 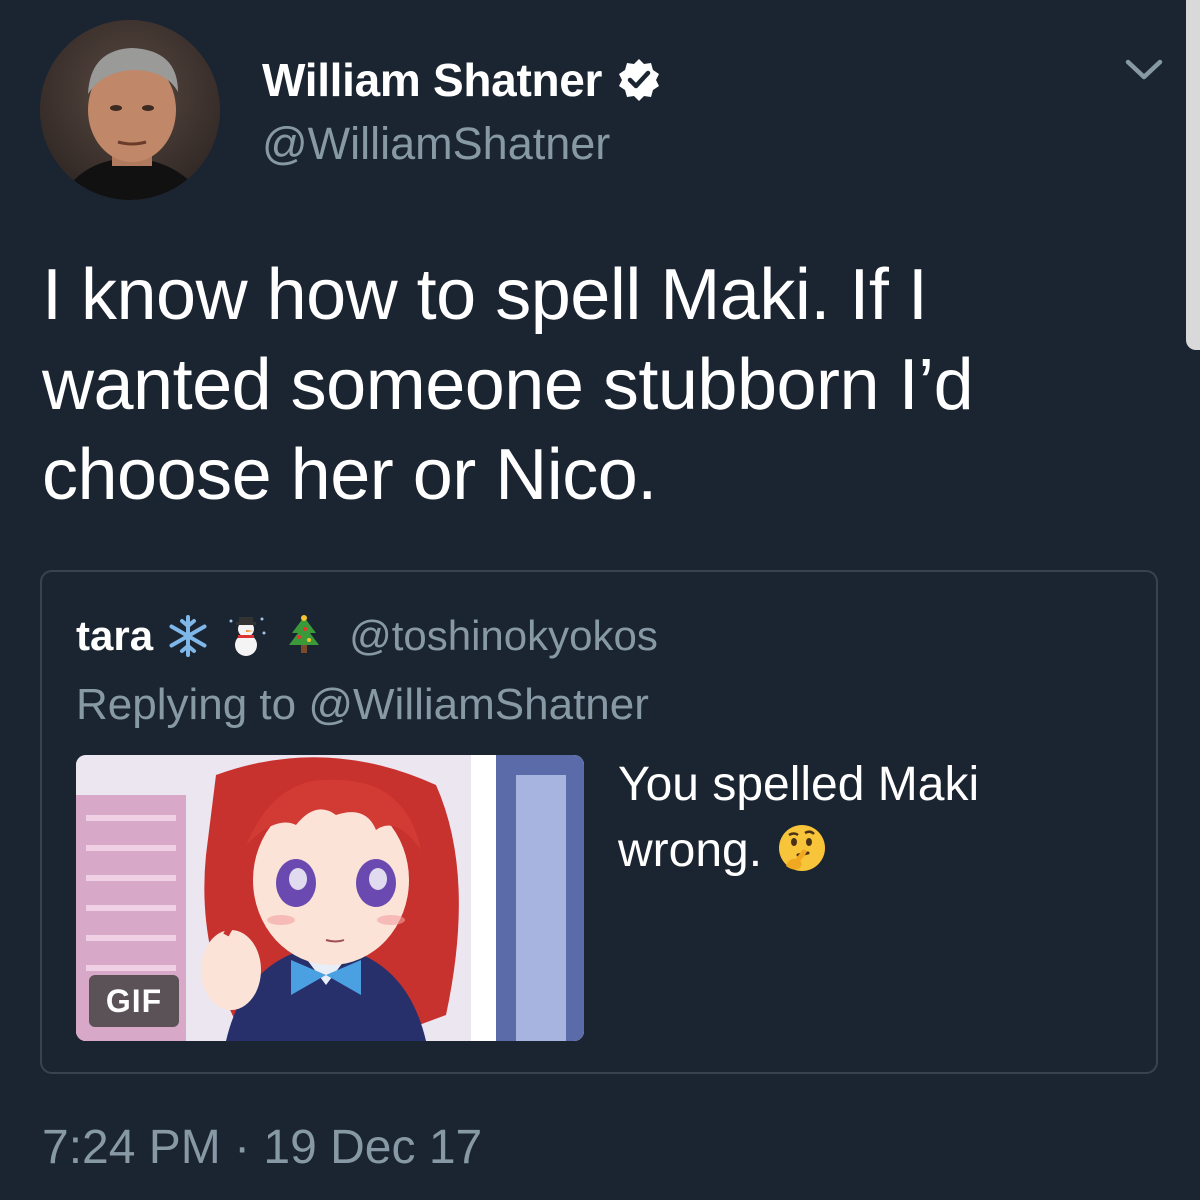 I want to click on author-handle: @WilliamShatner, so click(x=436, y=144).